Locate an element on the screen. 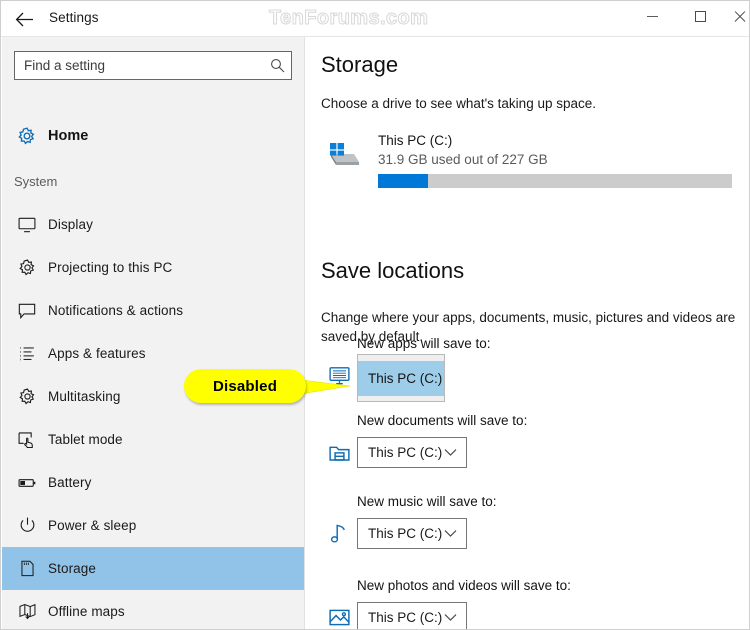 The image size is (750, 630). picture-icon is located at coordinates (339, 617).